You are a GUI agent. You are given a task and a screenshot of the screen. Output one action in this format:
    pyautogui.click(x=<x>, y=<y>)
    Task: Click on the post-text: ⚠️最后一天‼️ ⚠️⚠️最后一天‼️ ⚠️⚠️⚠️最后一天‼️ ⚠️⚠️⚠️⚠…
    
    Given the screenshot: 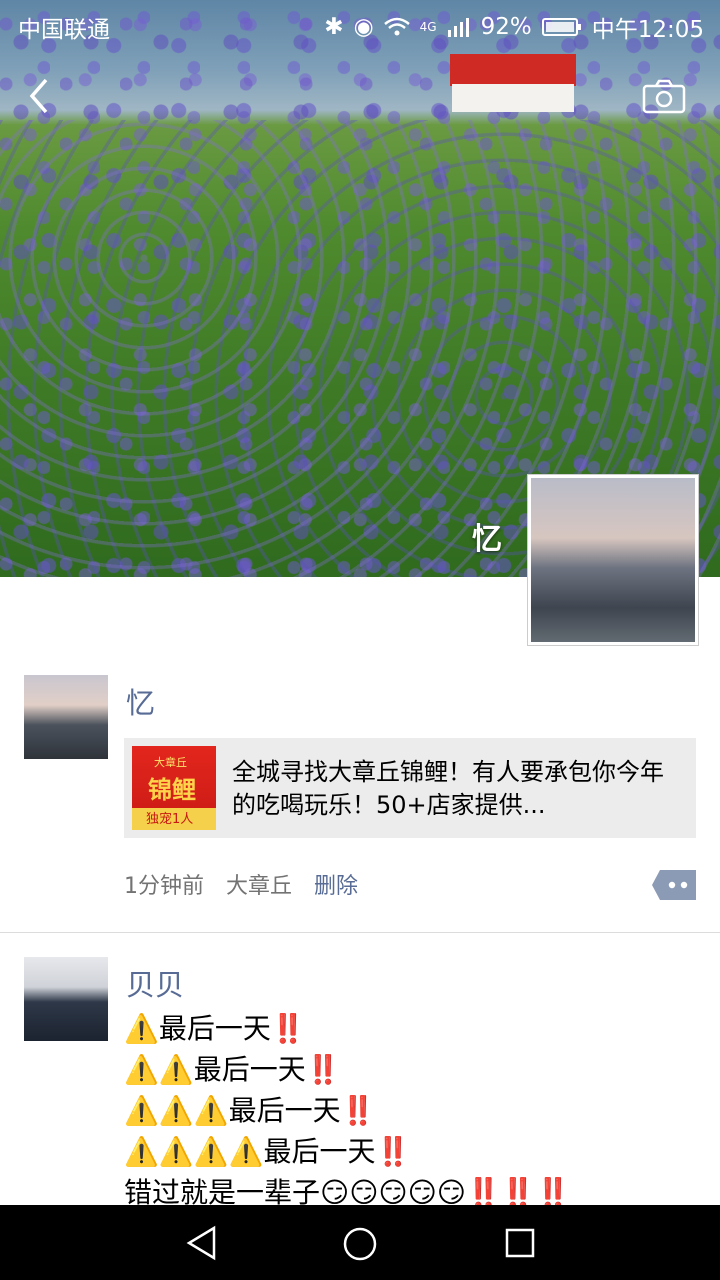 What is the action you would take?
    pyautogui.click(x=347, y=1110)
    